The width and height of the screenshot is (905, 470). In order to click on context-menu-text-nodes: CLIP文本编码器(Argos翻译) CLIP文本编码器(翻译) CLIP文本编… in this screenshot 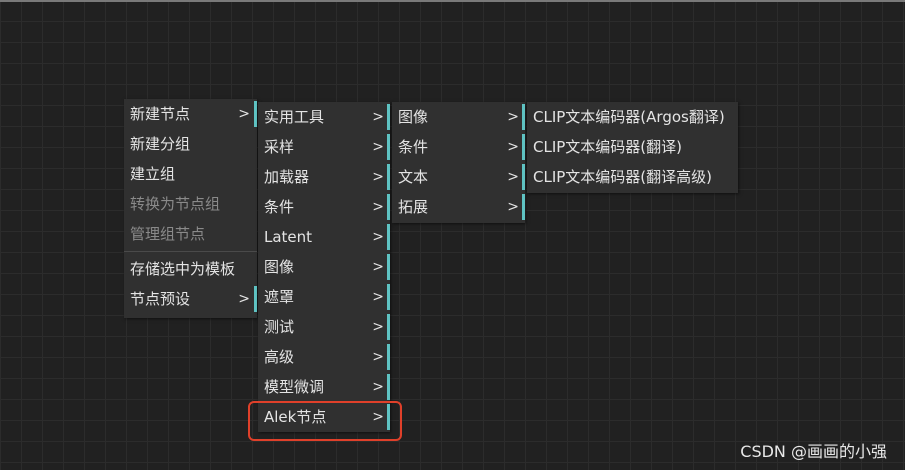, I will do `click(632, 147)`.